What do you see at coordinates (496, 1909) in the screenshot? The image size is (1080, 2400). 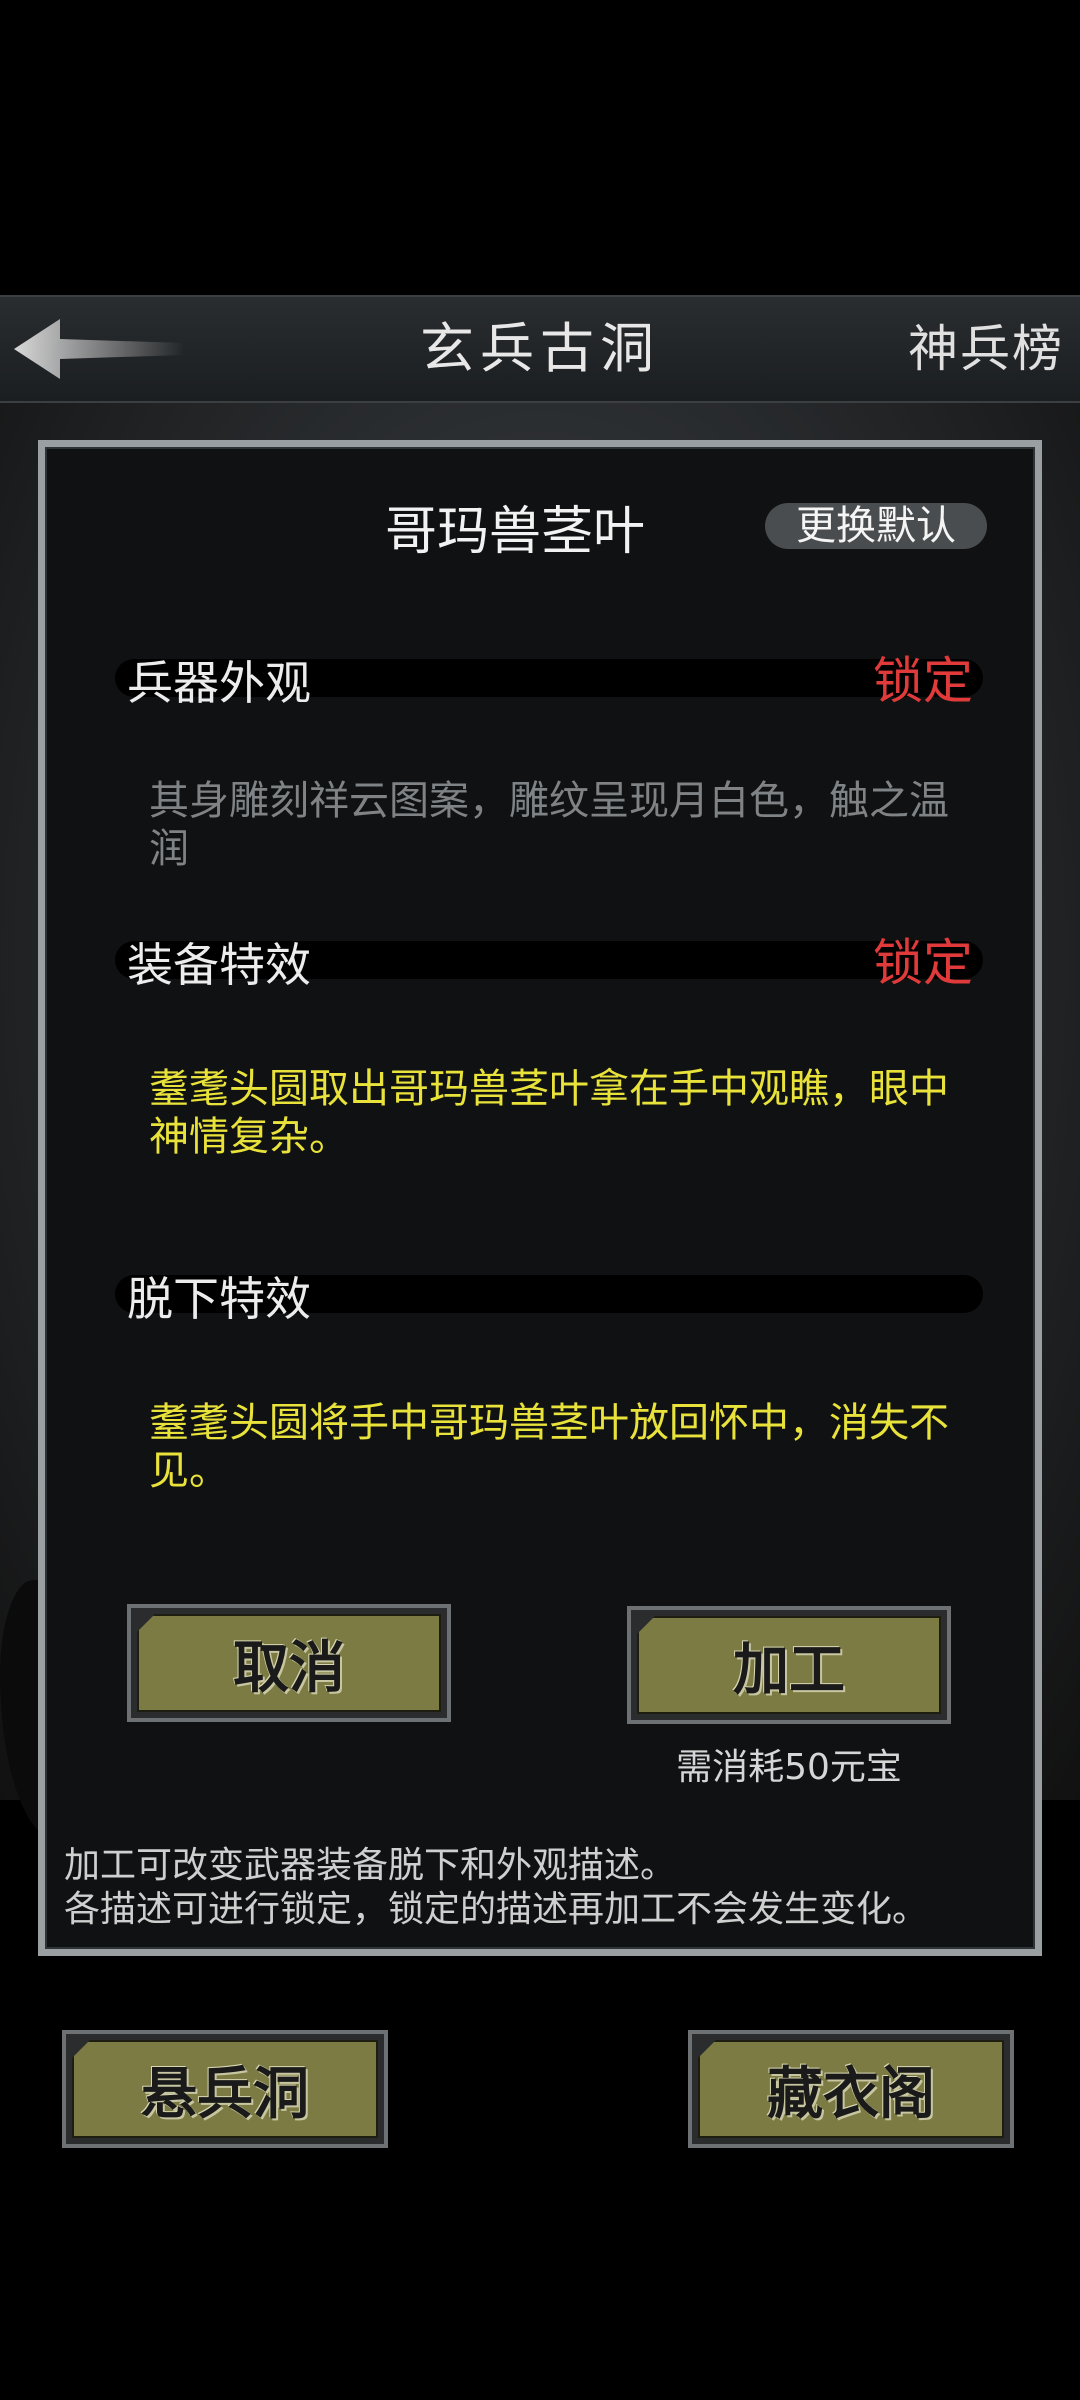 I see `hint-line-2: 各描述可进行锁定，锁定的描述再加工不会发生变化。` at bounding box center [496, 1909].